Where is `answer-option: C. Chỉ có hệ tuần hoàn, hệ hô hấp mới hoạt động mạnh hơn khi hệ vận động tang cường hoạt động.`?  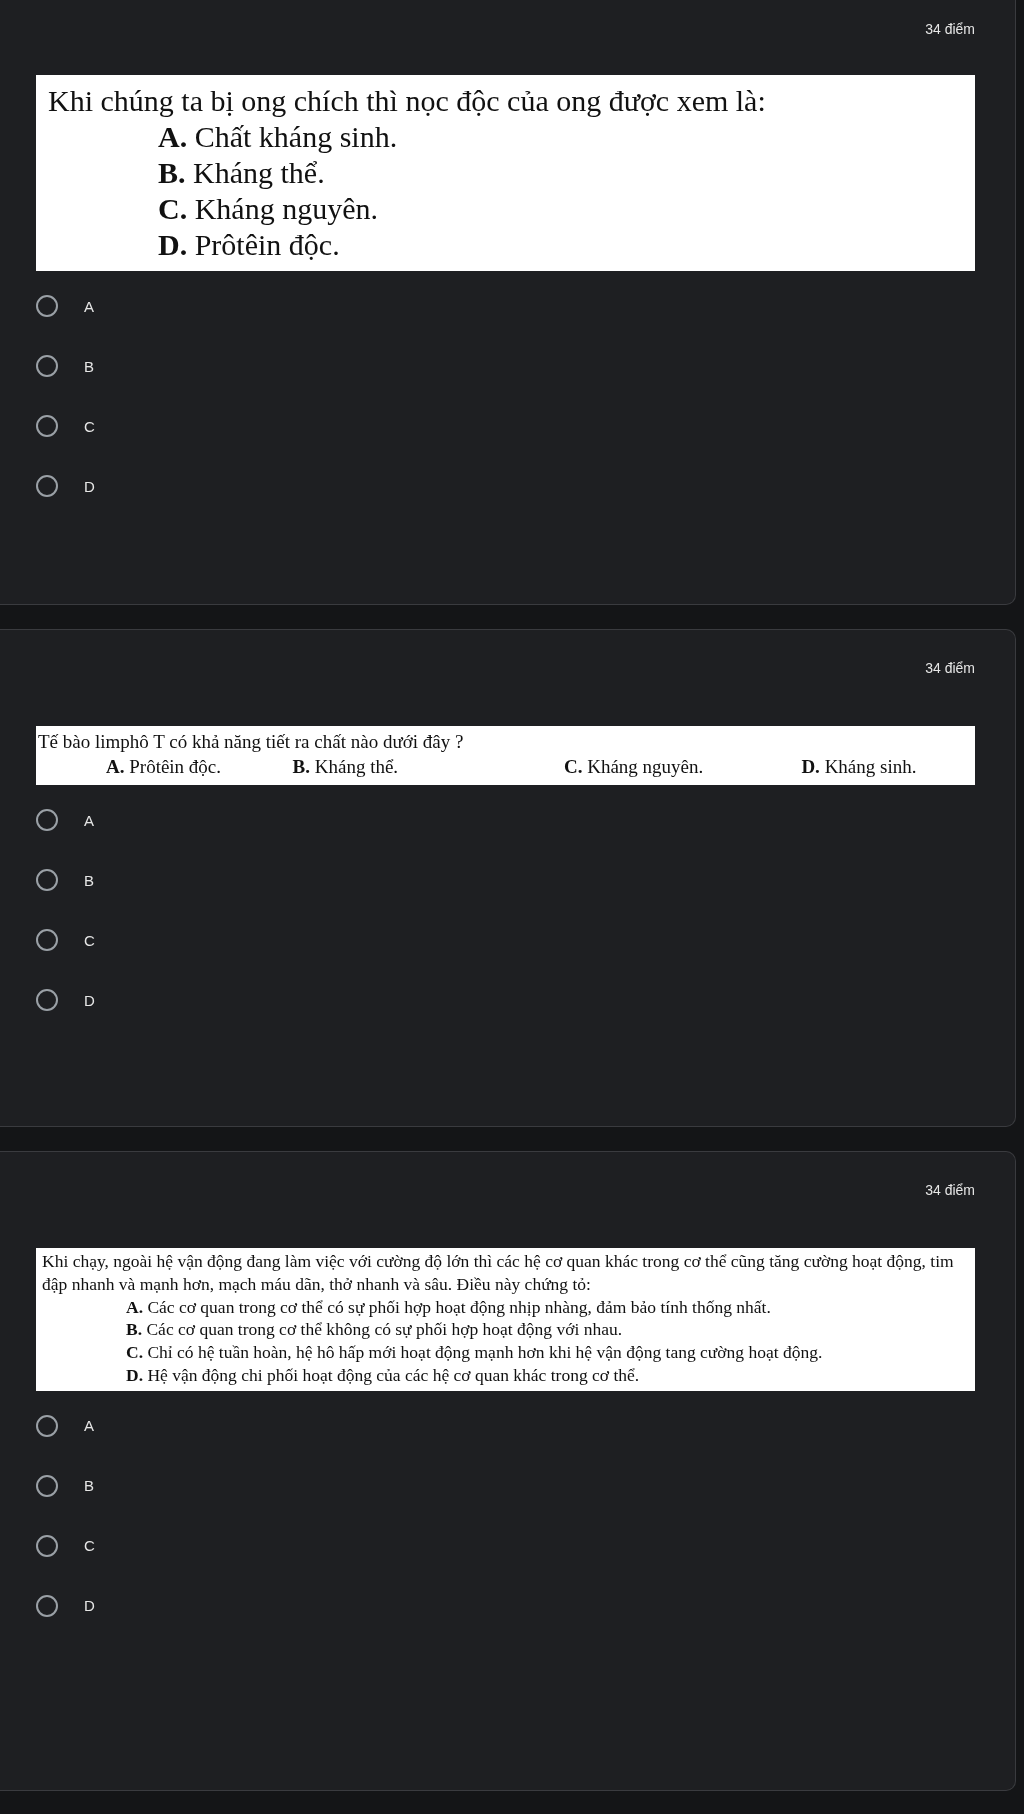
answer-option: C. Chỉ có hệ tuần hoàn, hệ hô hấp mới hoạt động mạnh hơn khi hệ vận động tang cường hoạt động. is located at coordinates (504, 1352).